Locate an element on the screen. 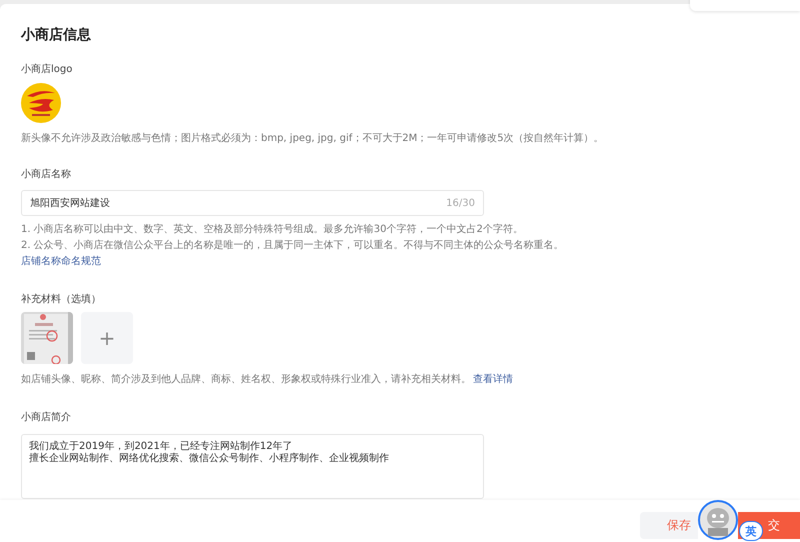  hint-text: 如店铺头像、昵称、简介涉及到他人品牌、商标、姓名权、形象权或特殊行业准入，请补充相关材料。 查看详情 is located at coordinates (267, 379).